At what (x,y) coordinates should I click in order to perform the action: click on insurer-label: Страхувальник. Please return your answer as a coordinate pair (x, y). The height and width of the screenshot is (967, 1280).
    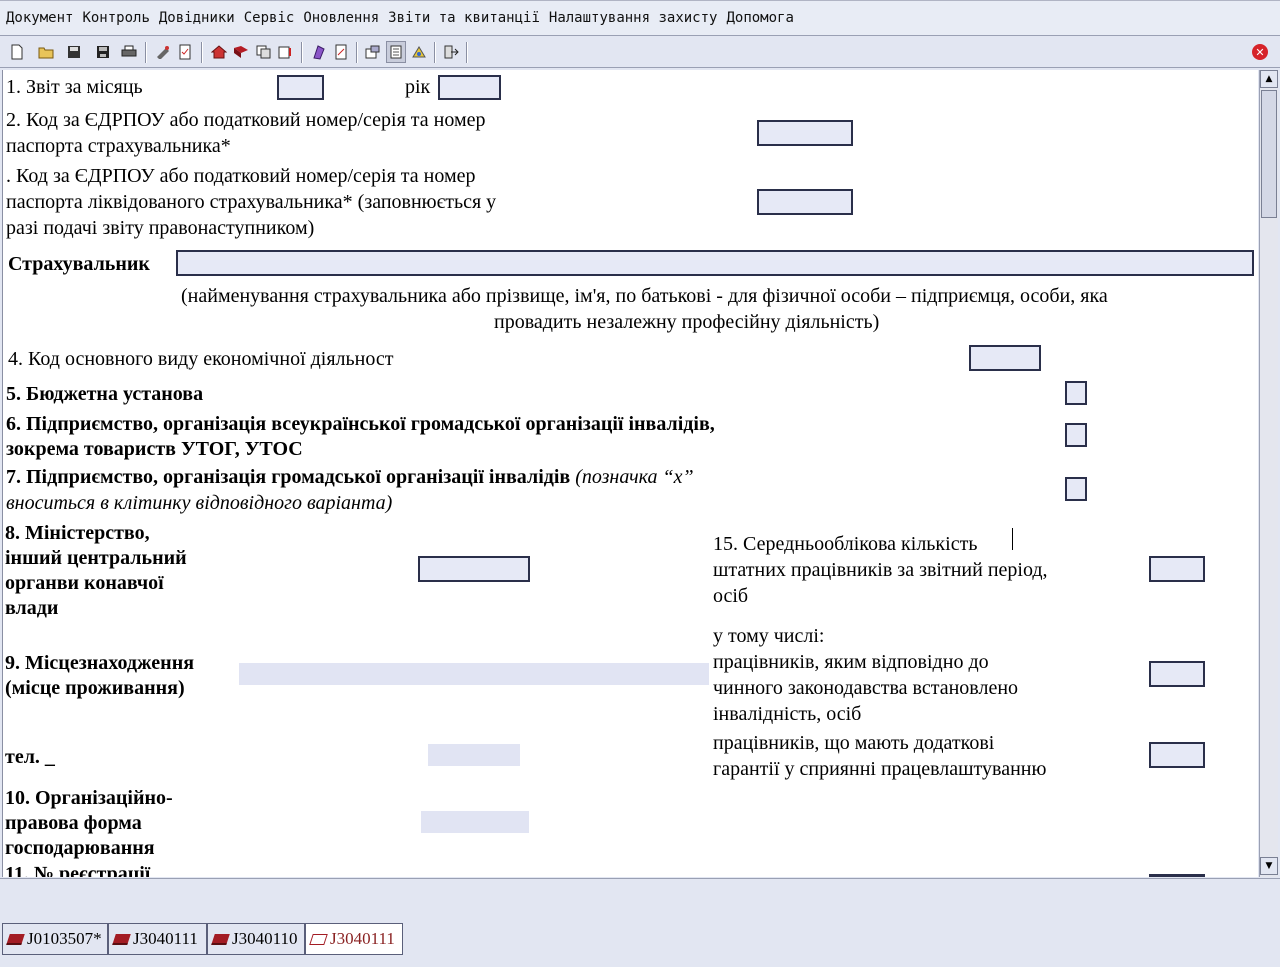
    Looking at the image, I should click on (79, 264).